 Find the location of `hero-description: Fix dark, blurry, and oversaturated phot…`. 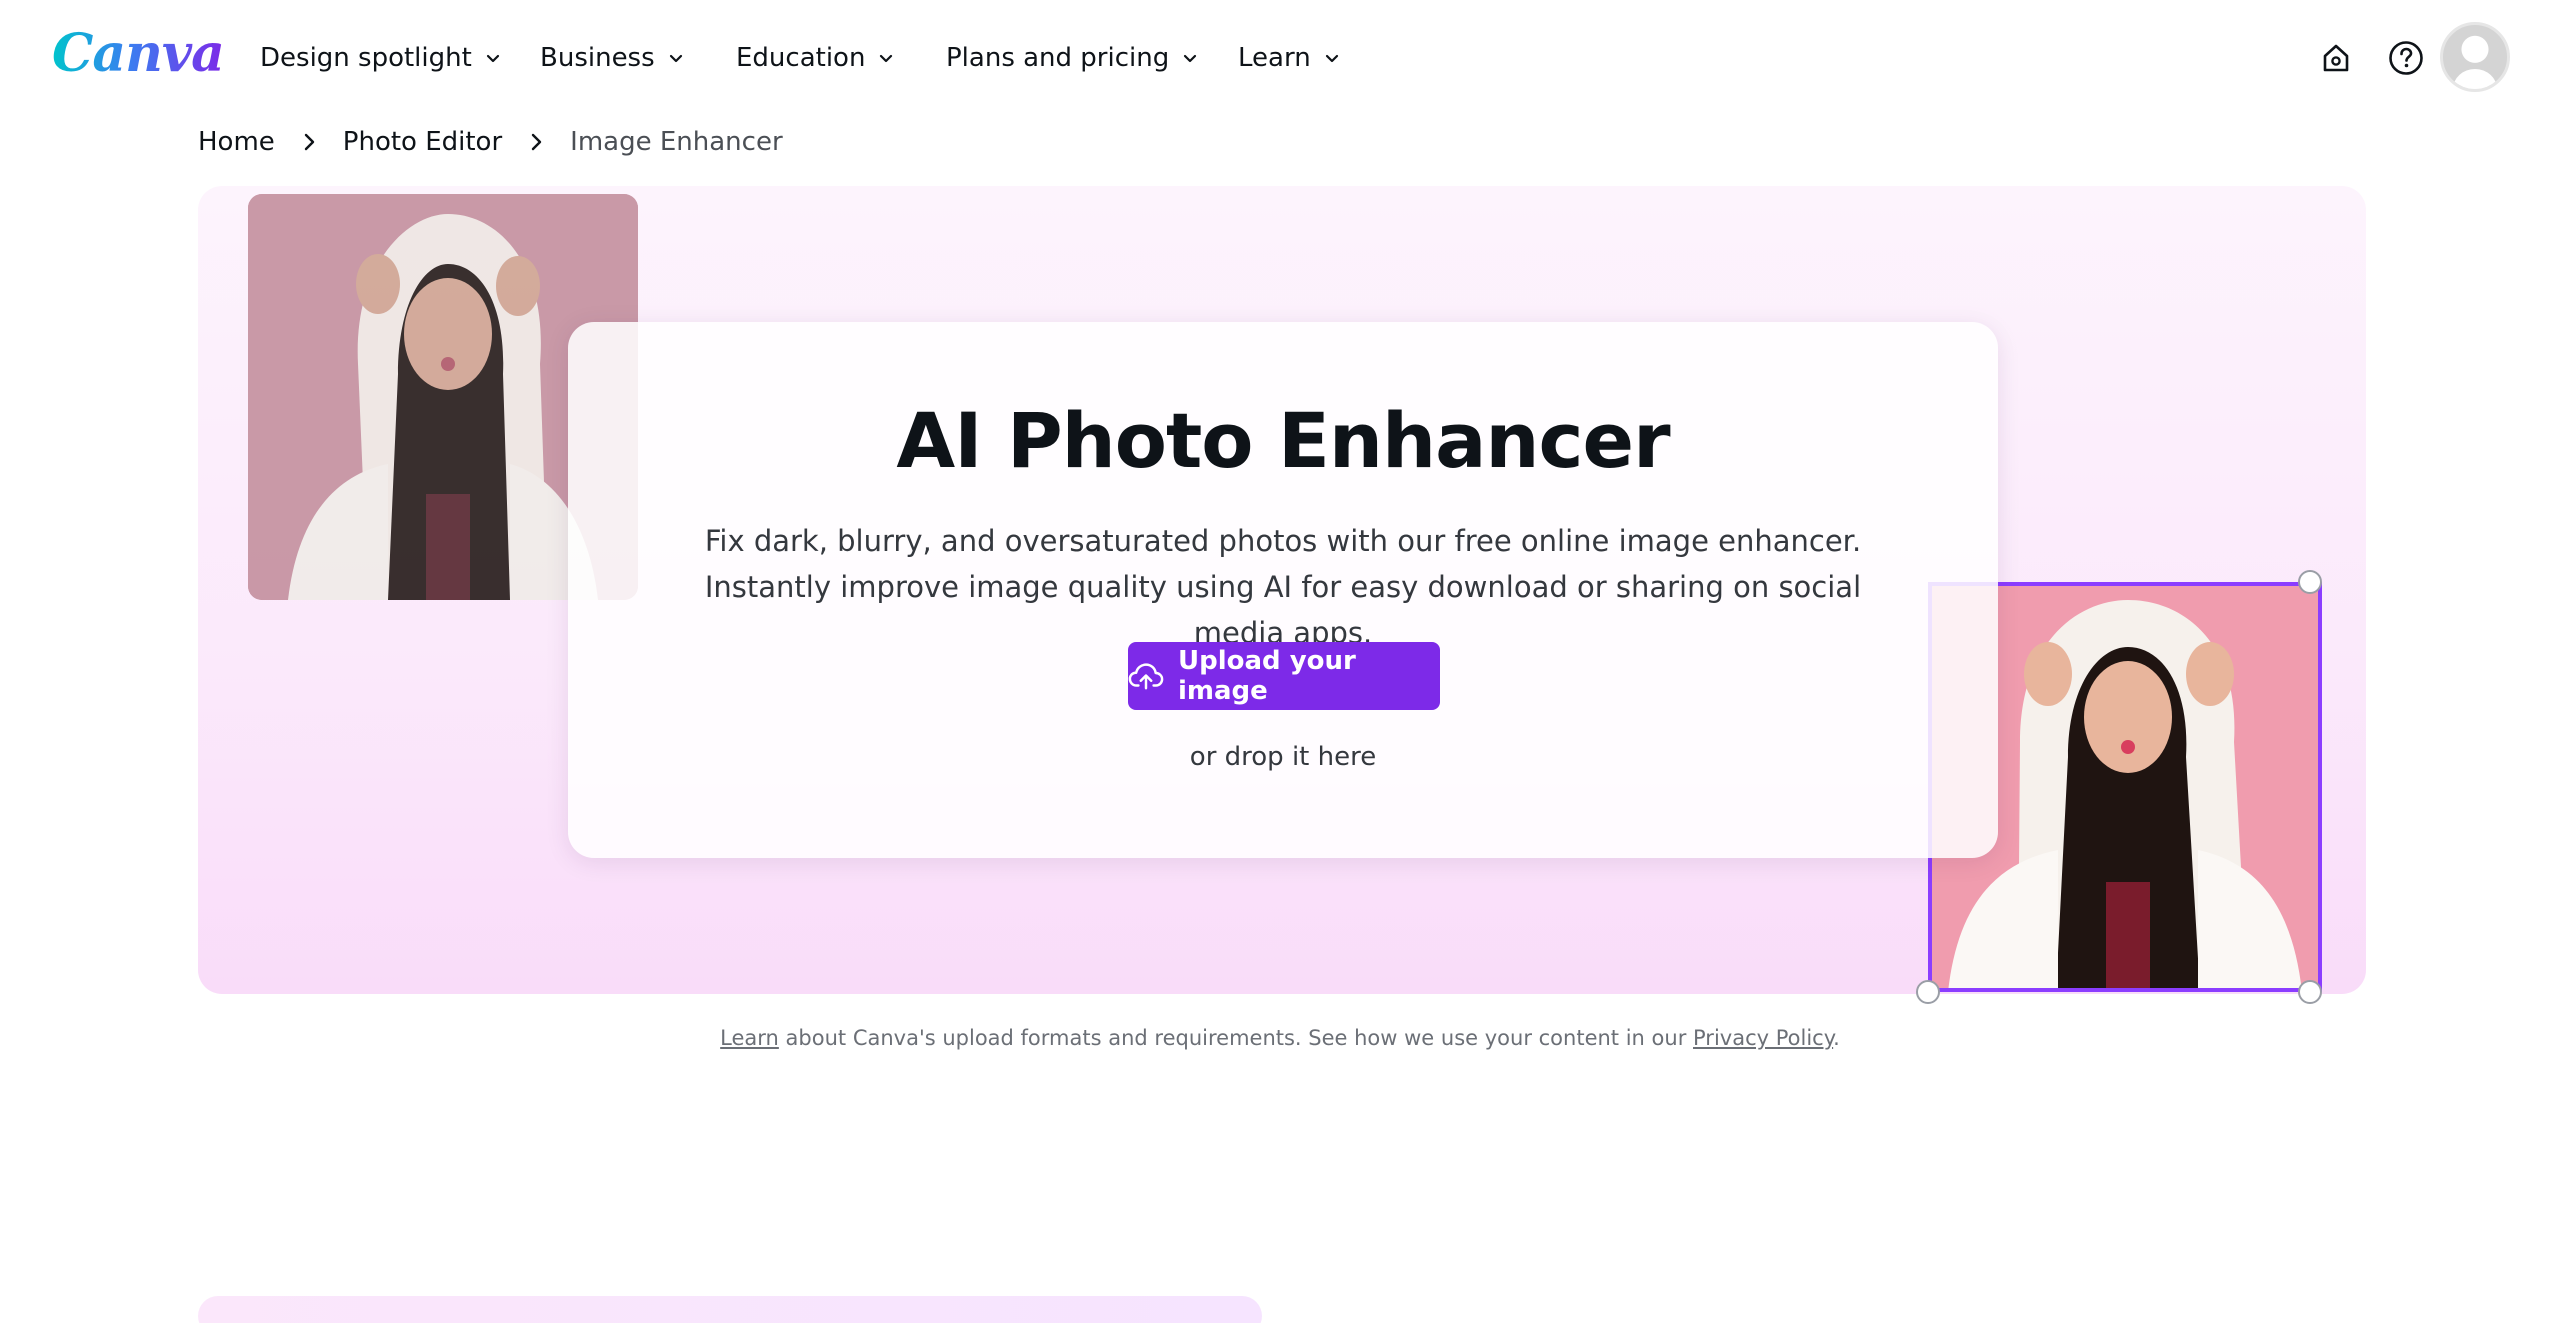

hero-description: Fix dark, blurry, and oversaturated phot… is located at coordinates (1283, 587).